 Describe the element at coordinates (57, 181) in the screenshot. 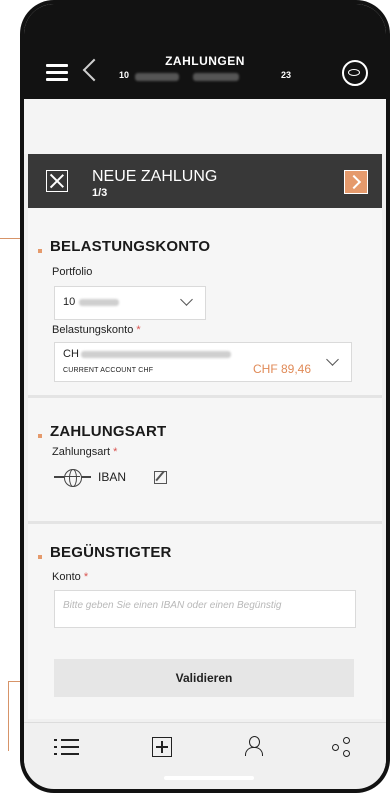

I see `close-icon` at that location.